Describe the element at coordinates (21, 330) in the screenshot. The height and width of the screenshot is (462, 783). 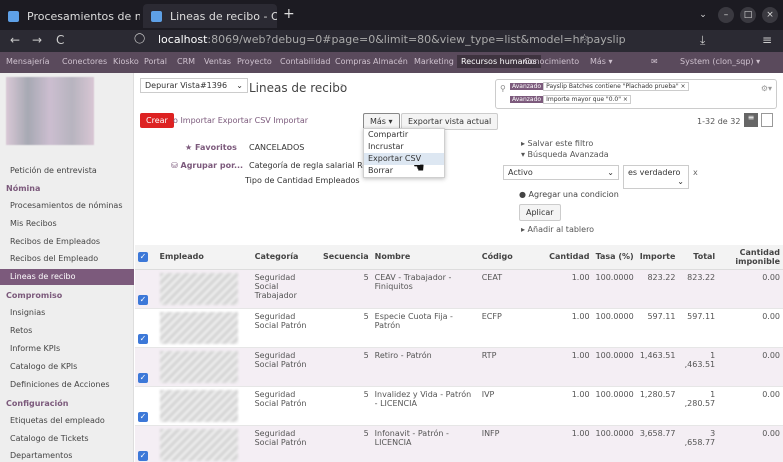
I see `sidebar-item-retos: Retos` at that location.